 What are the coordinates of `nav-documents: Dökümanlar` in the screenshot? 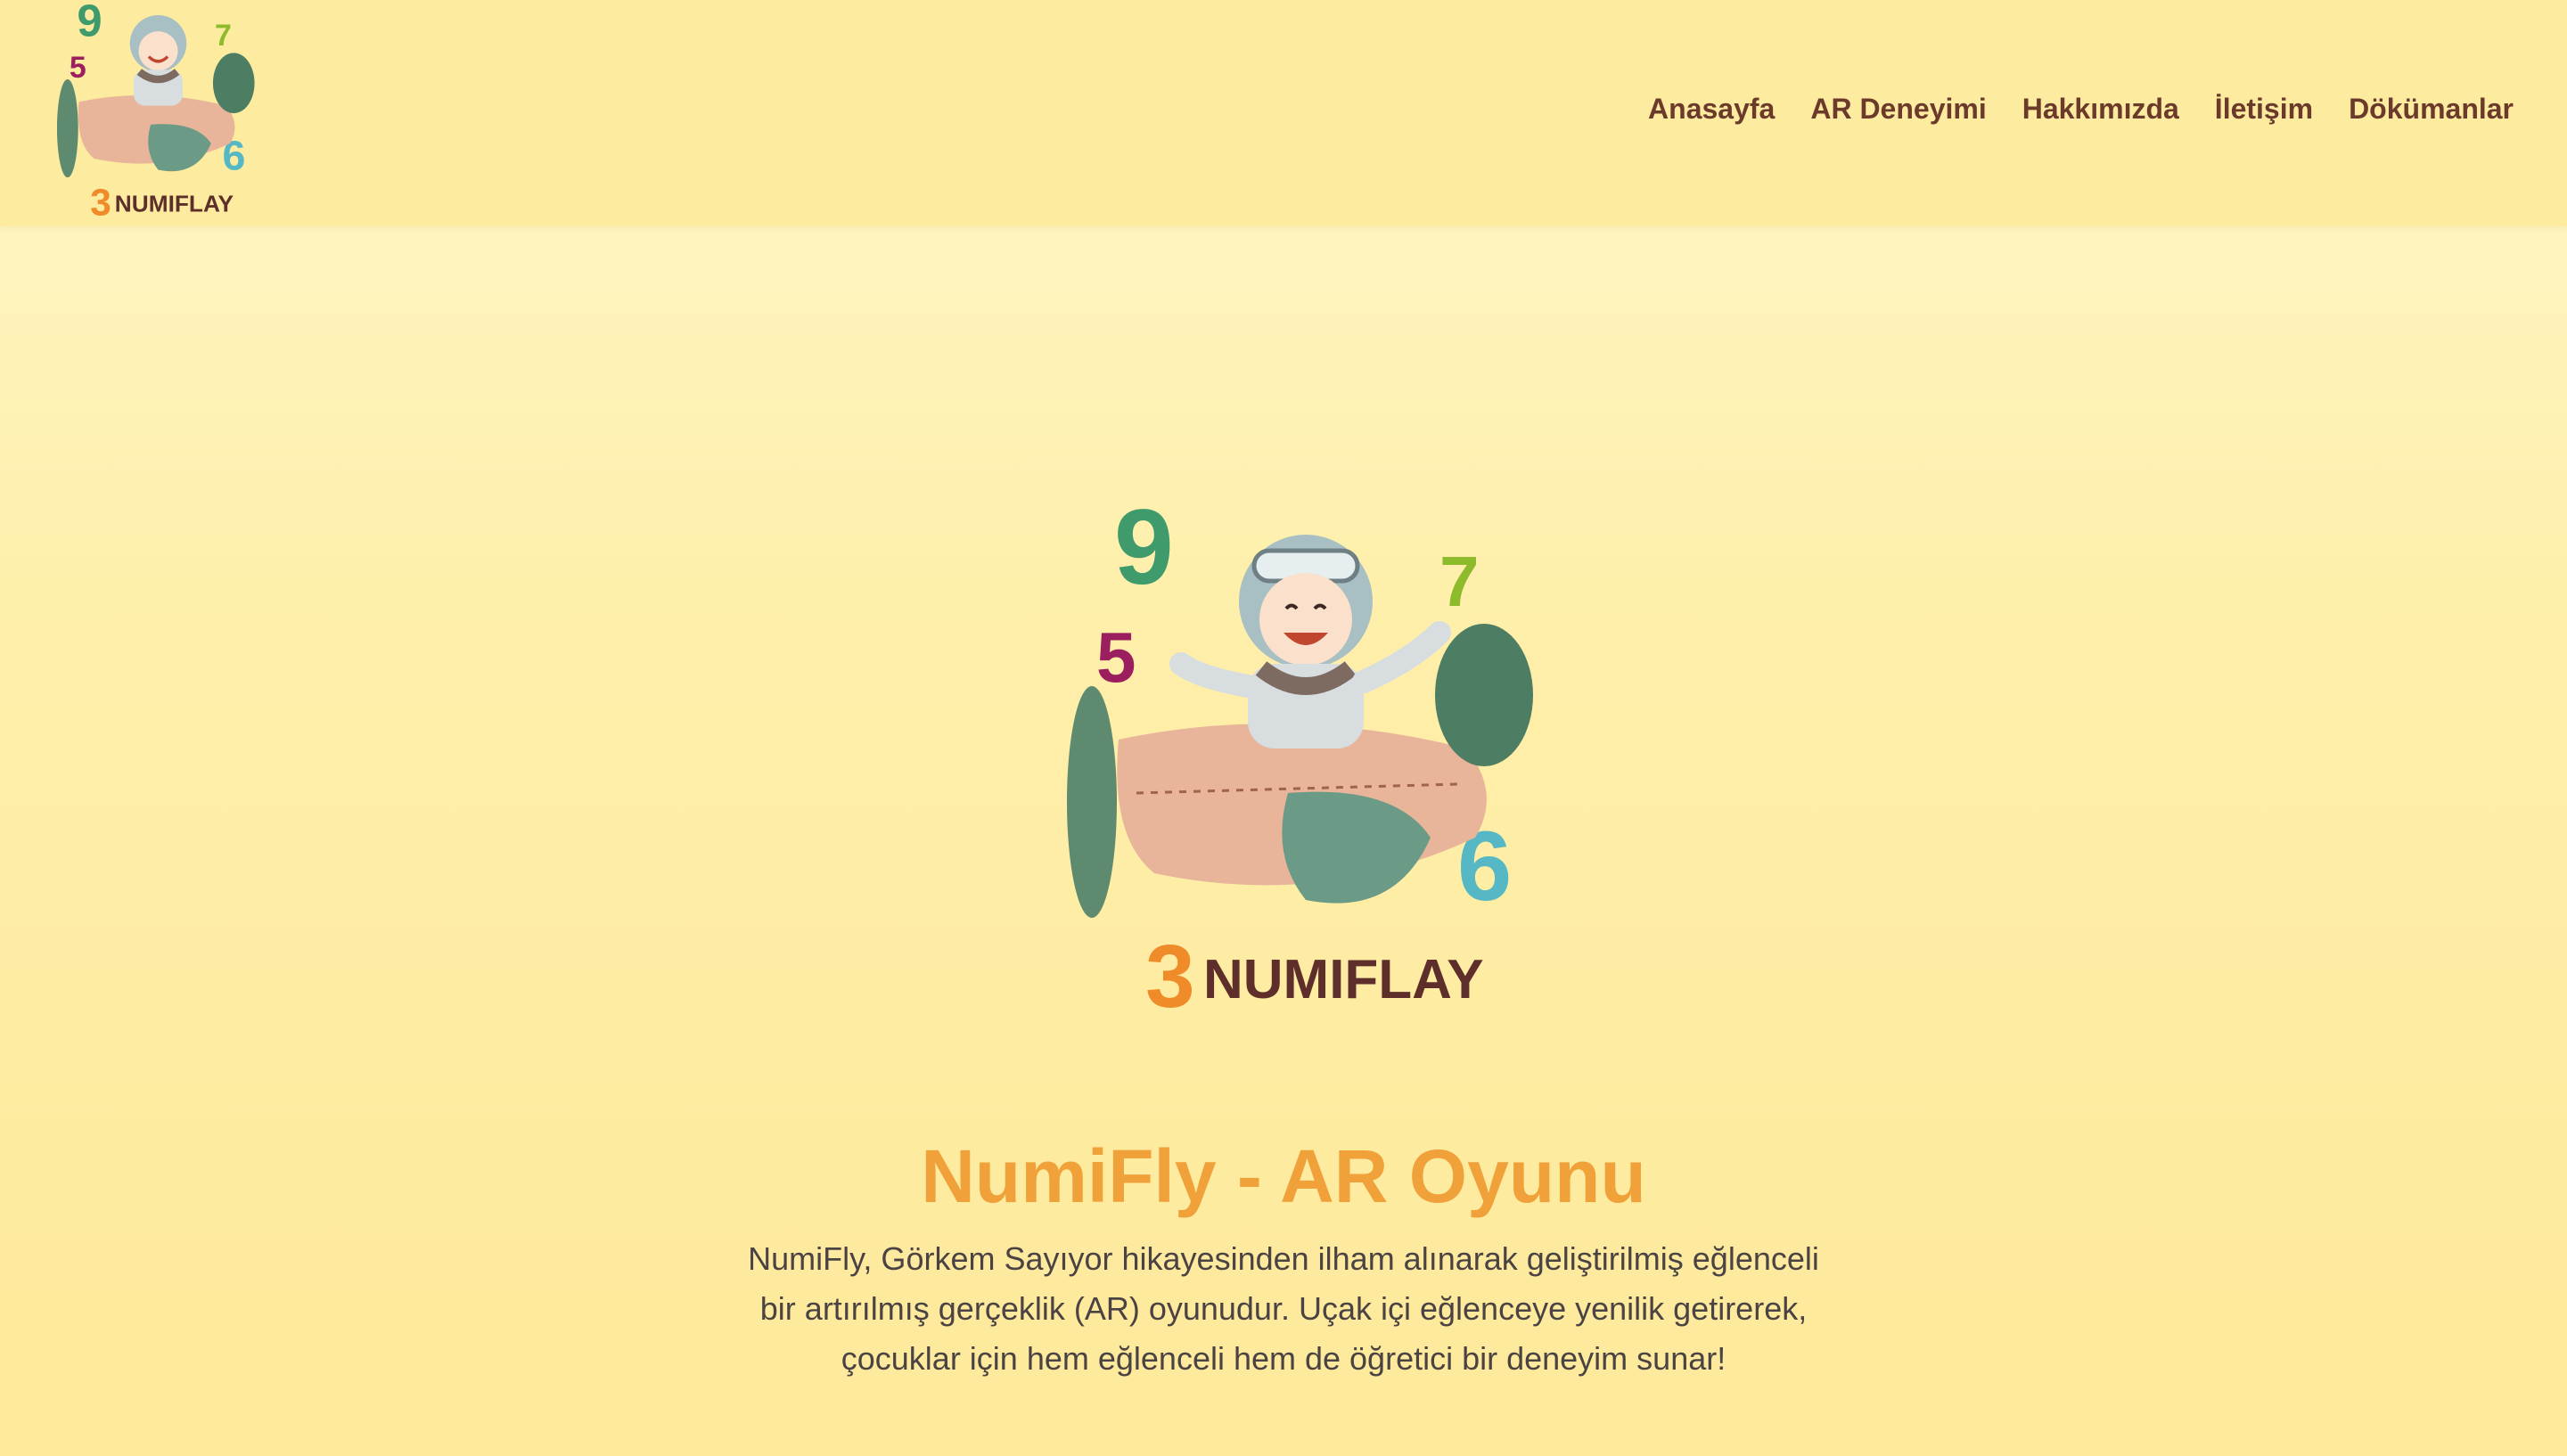 It's located at (2431, 109).